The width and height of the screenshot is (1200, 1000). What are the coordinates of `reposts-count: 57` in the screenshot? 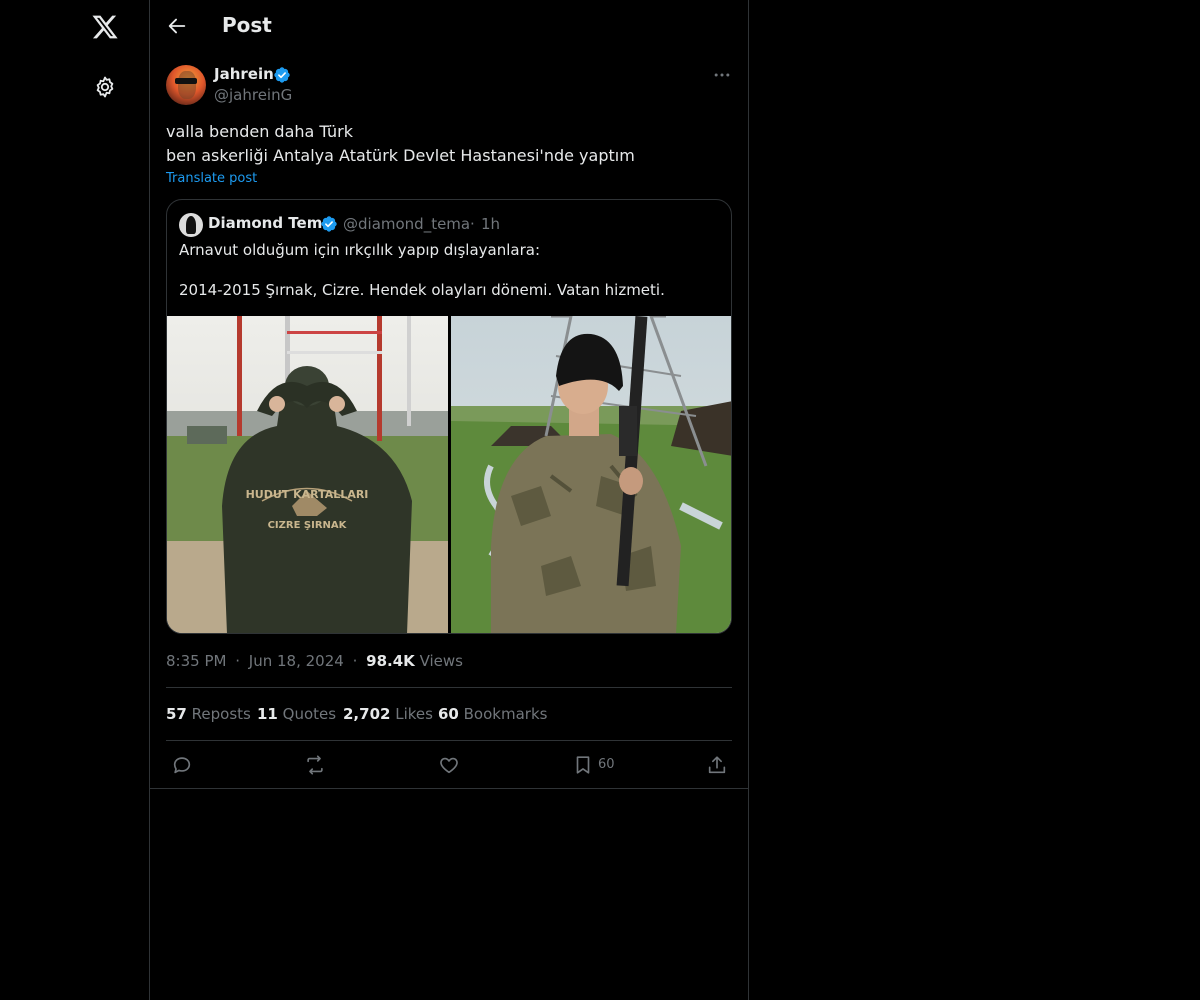 It's located at (176, 714).